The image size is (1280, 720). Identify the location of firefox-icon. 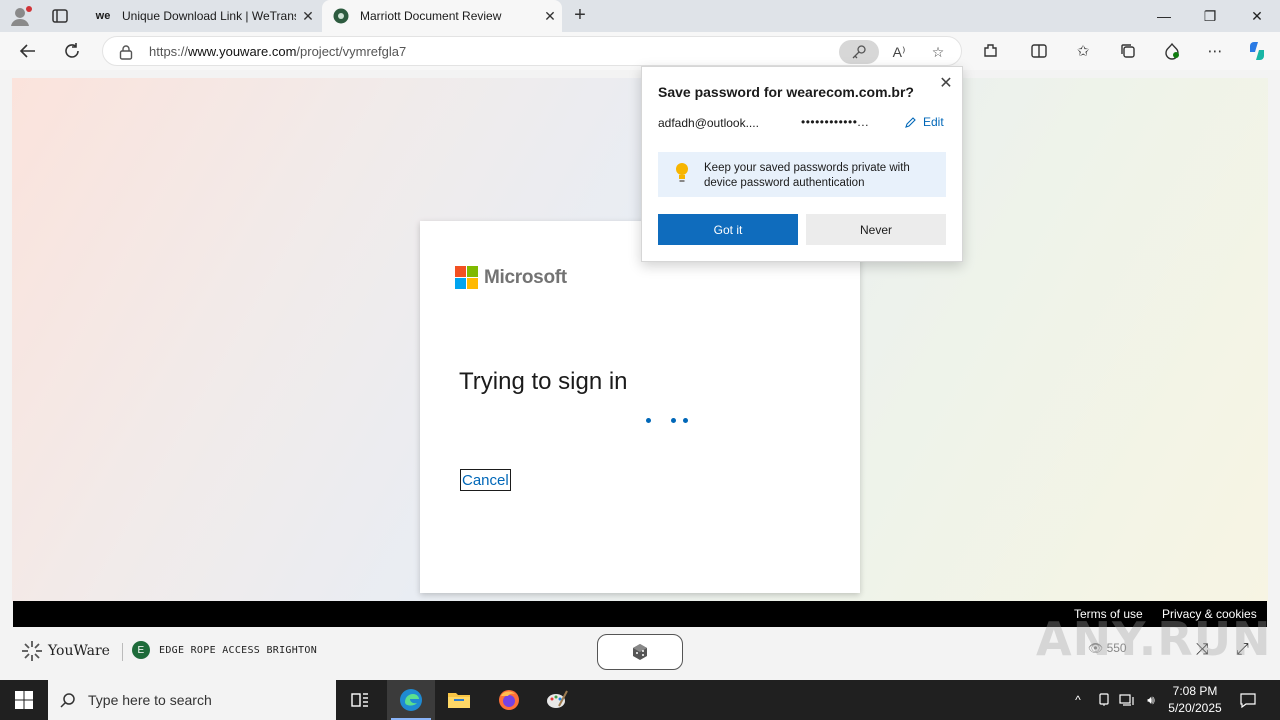
(509, 700).